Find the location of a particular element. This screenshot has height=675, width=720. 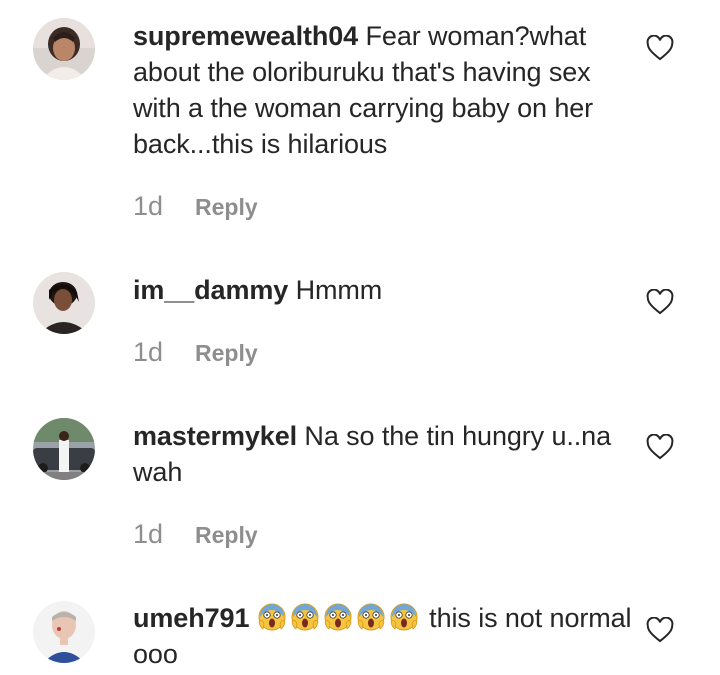

comment-text: Hmmm is located at coordinates (339, 290).